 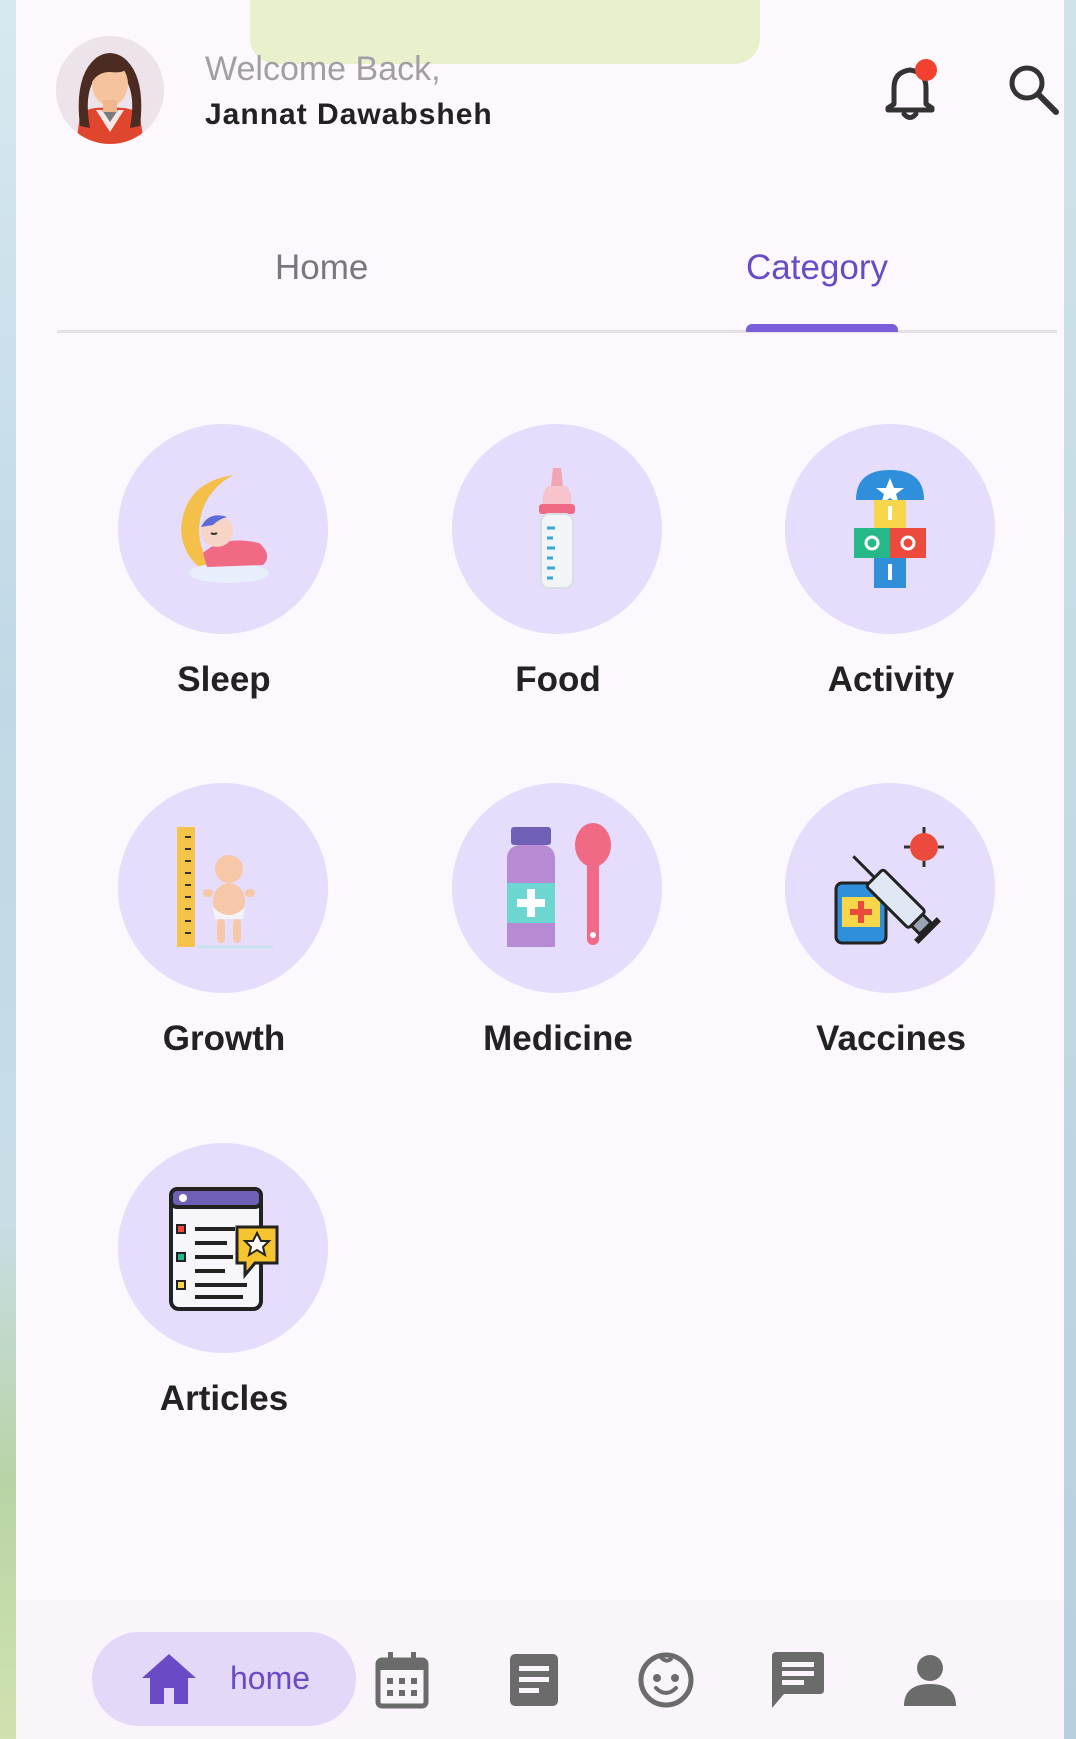 What do you see at coordinates (169, 1679) in the screenshot?
I see `home-icon` at bounding box center [169, 1679].